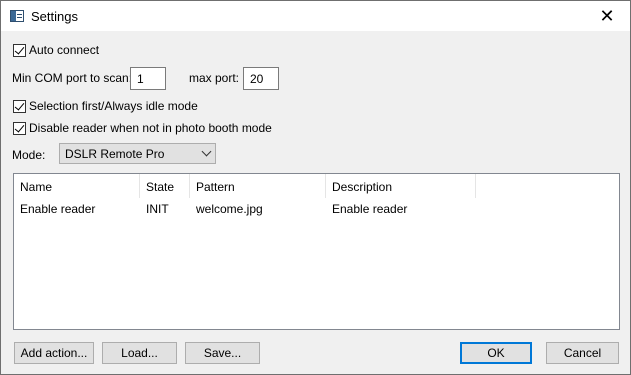  What do you see at coordinates (261, 78) in the screenshot?
I see `max-port-input: 20` at bounding box center [261, 78].